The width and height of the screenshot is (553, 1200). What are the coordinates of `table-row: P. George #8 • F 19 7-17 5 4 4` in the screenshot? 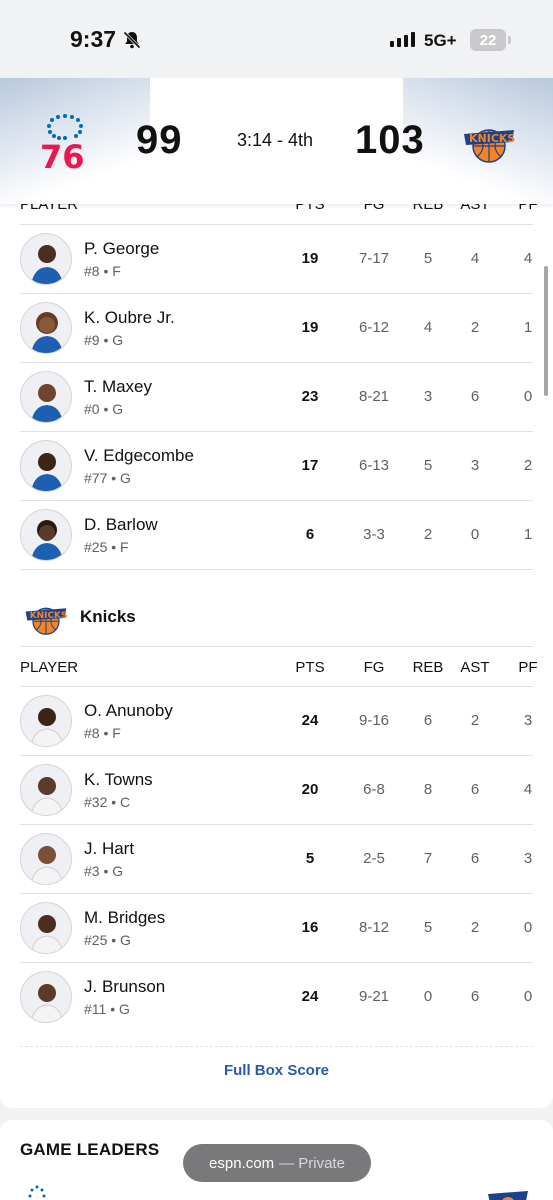 It's located at (276, 258).